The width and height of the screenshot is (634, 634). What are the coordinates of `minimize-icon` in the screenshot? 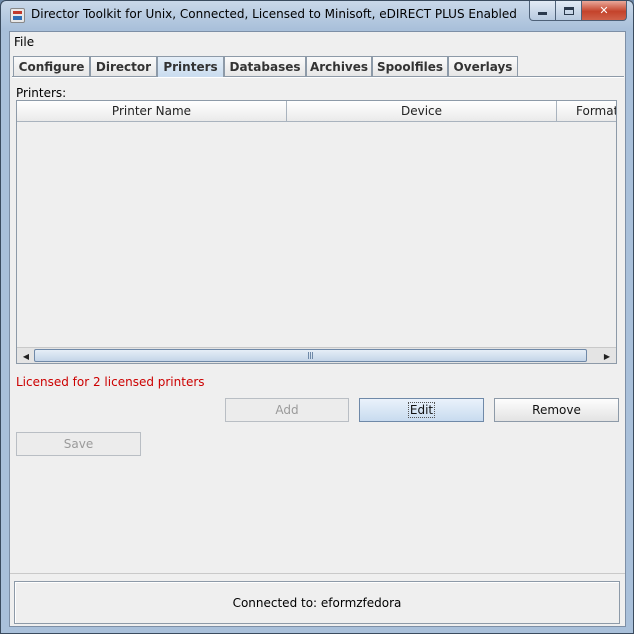 It's located at (542, 13).